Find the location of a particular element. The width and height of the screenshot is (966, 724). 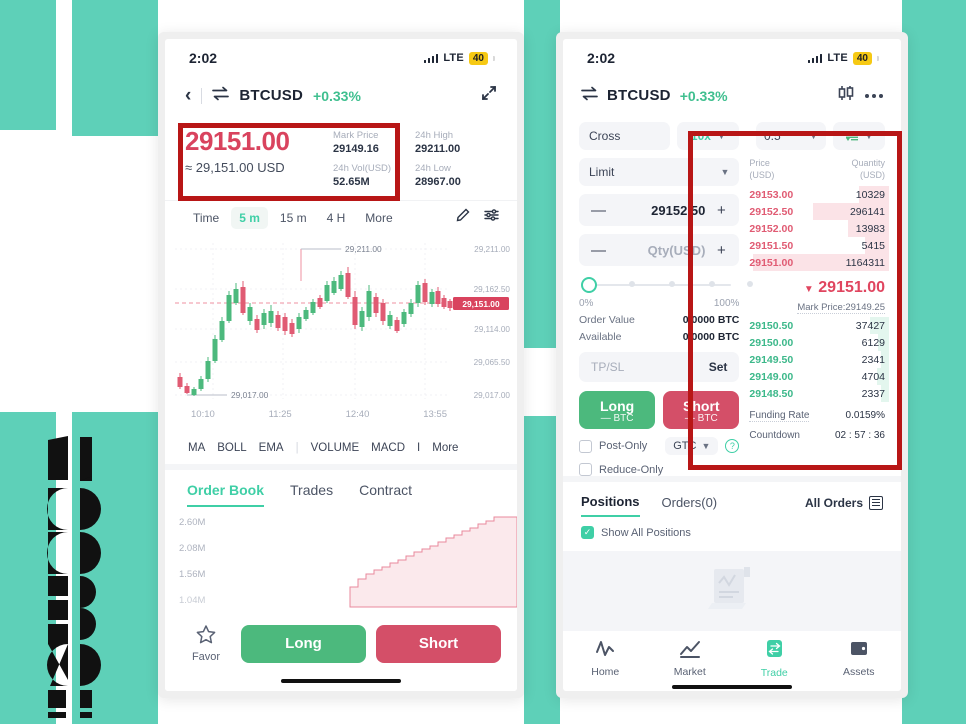

tpsl-field: TP/SL Set is located at coordinates (659, 367).